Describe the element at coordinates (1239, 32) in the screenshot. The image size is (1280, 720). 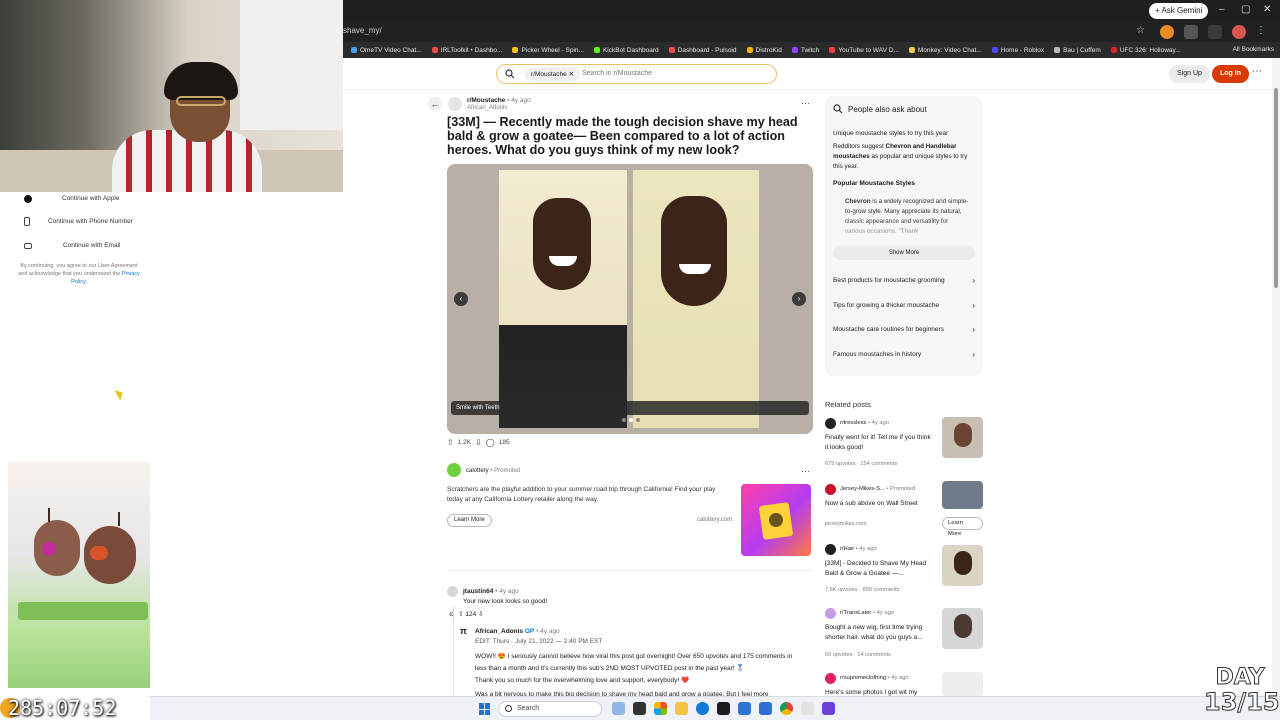
I see `avatar` at that location.